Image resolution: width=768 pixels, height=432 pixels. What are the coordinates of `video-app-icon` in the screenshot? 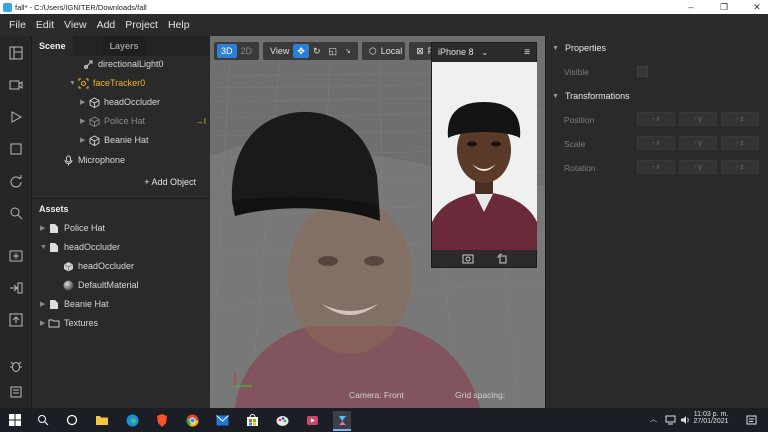 It's located at (312, 420).